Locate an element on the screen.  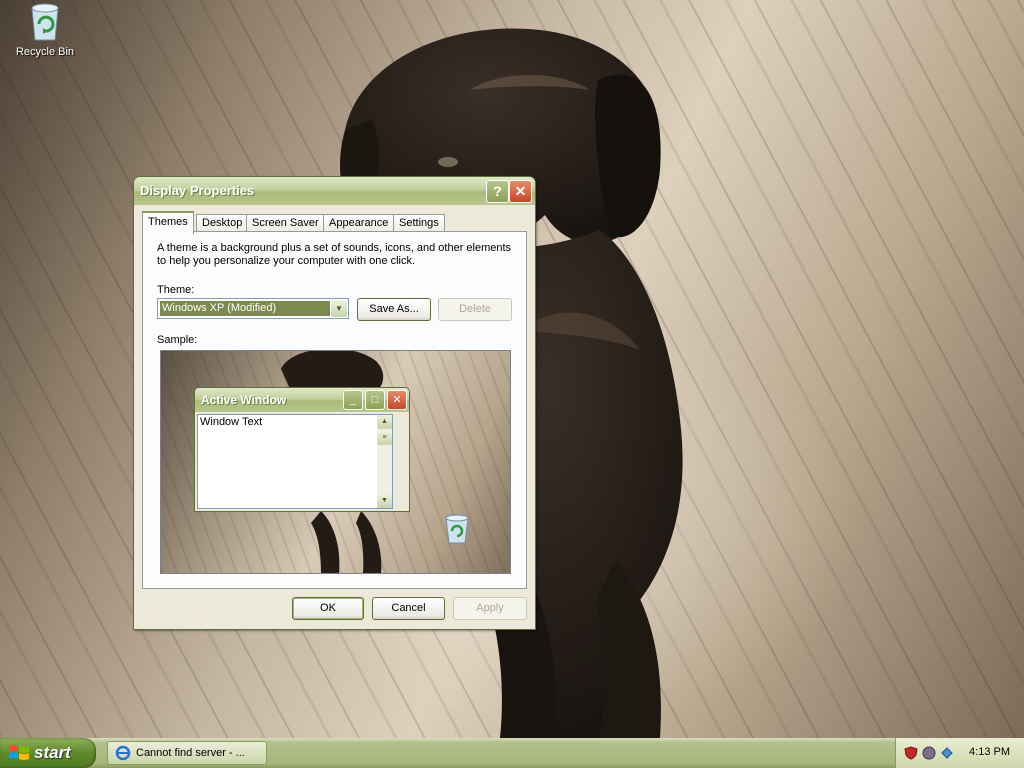
windows-logo-icon is located at coordinates (19, 752).